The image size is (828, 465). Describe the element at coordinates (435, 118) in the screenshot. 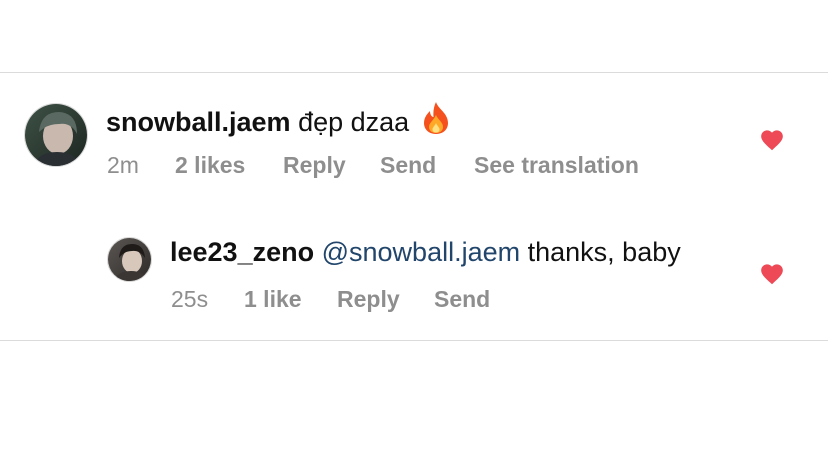

I see `fire-emoji-icon` at that location.